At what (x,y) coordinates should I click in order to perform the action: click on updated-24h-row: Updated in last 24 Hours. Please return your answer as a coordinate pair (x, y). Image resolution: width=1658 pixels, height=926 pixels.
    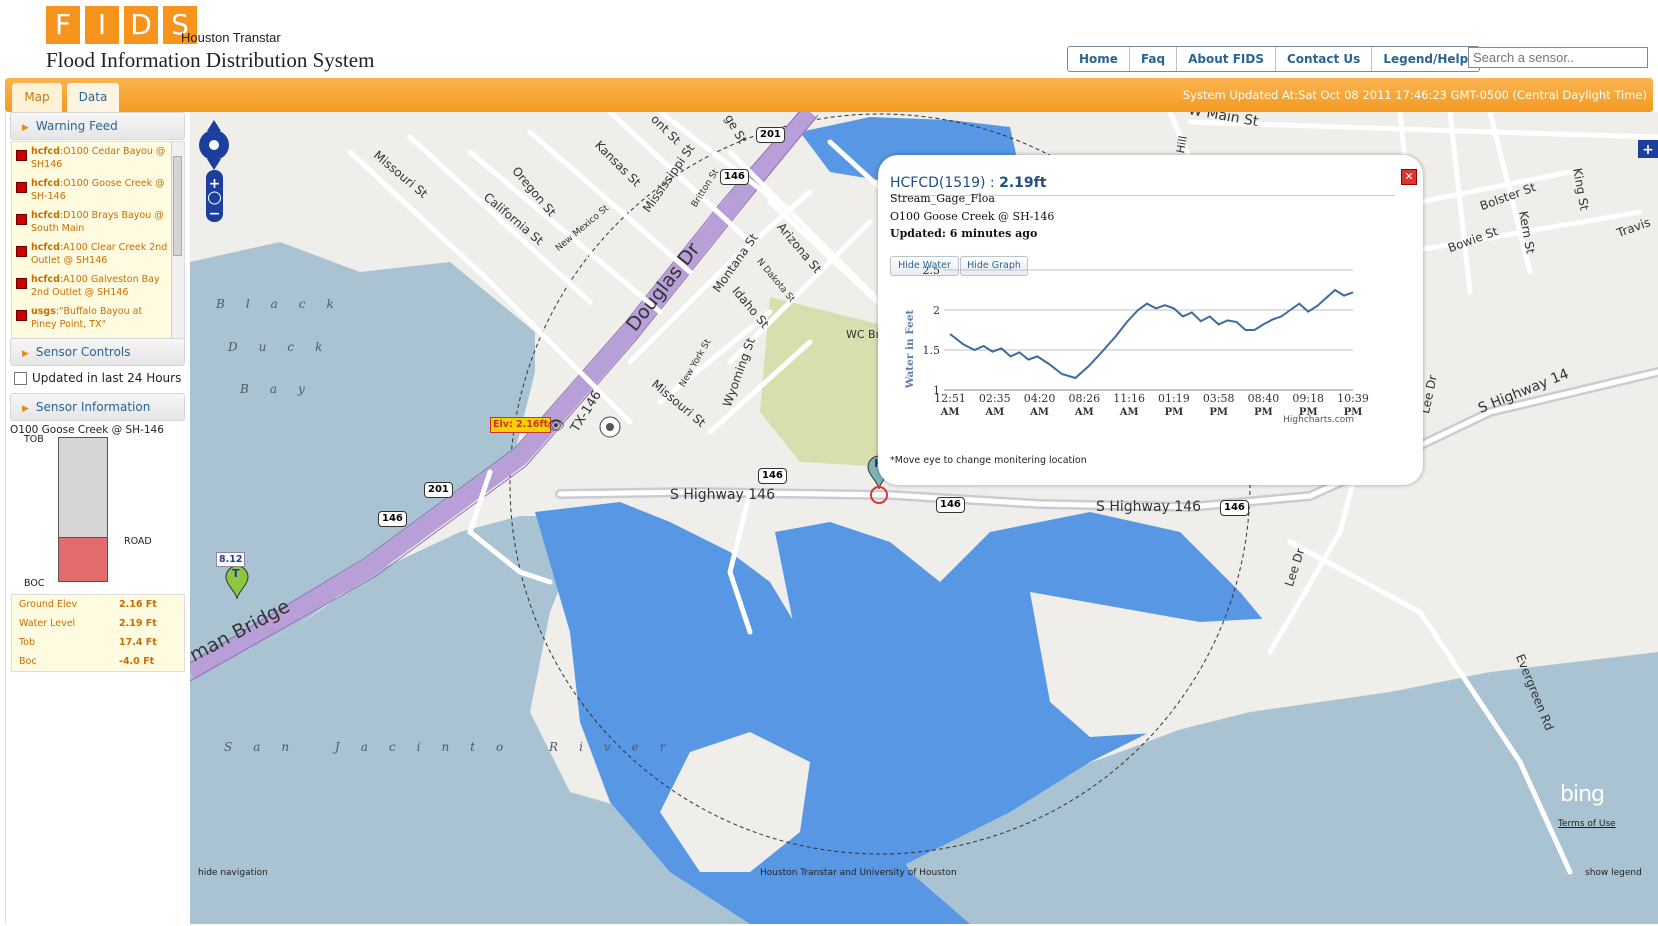
    Looking at the image, I should click on (97, 378).